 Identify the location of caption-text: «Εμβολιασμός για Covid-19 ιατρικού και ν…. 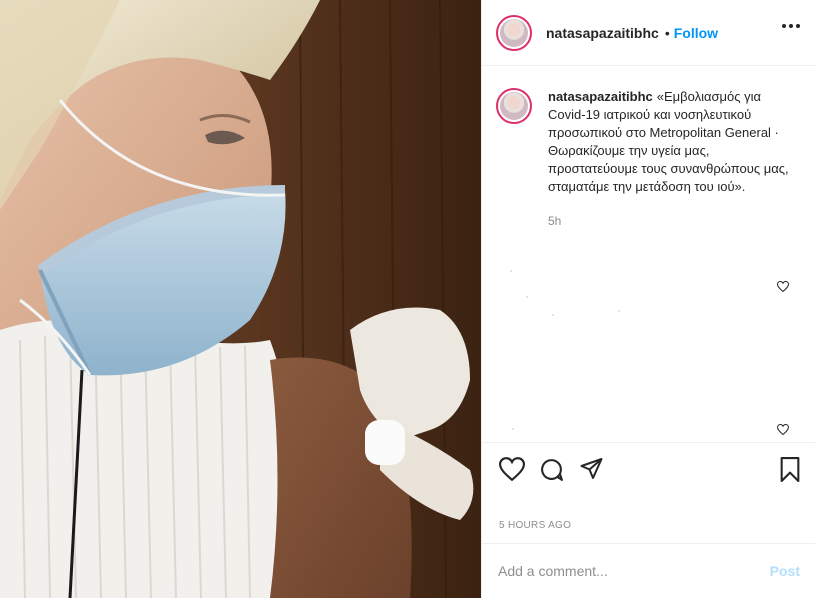
(668, 141).